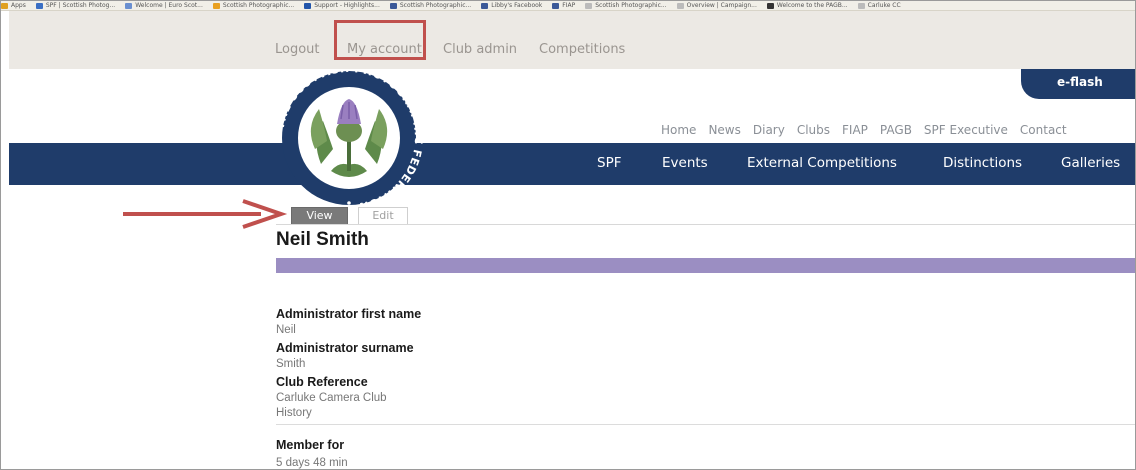 The width and height of the screenshot is (1136, 470). What do you see at coordinates (18, 5) in the screenshot?
I see `bookmark-label: Apps` at bounding box center [18, 5].